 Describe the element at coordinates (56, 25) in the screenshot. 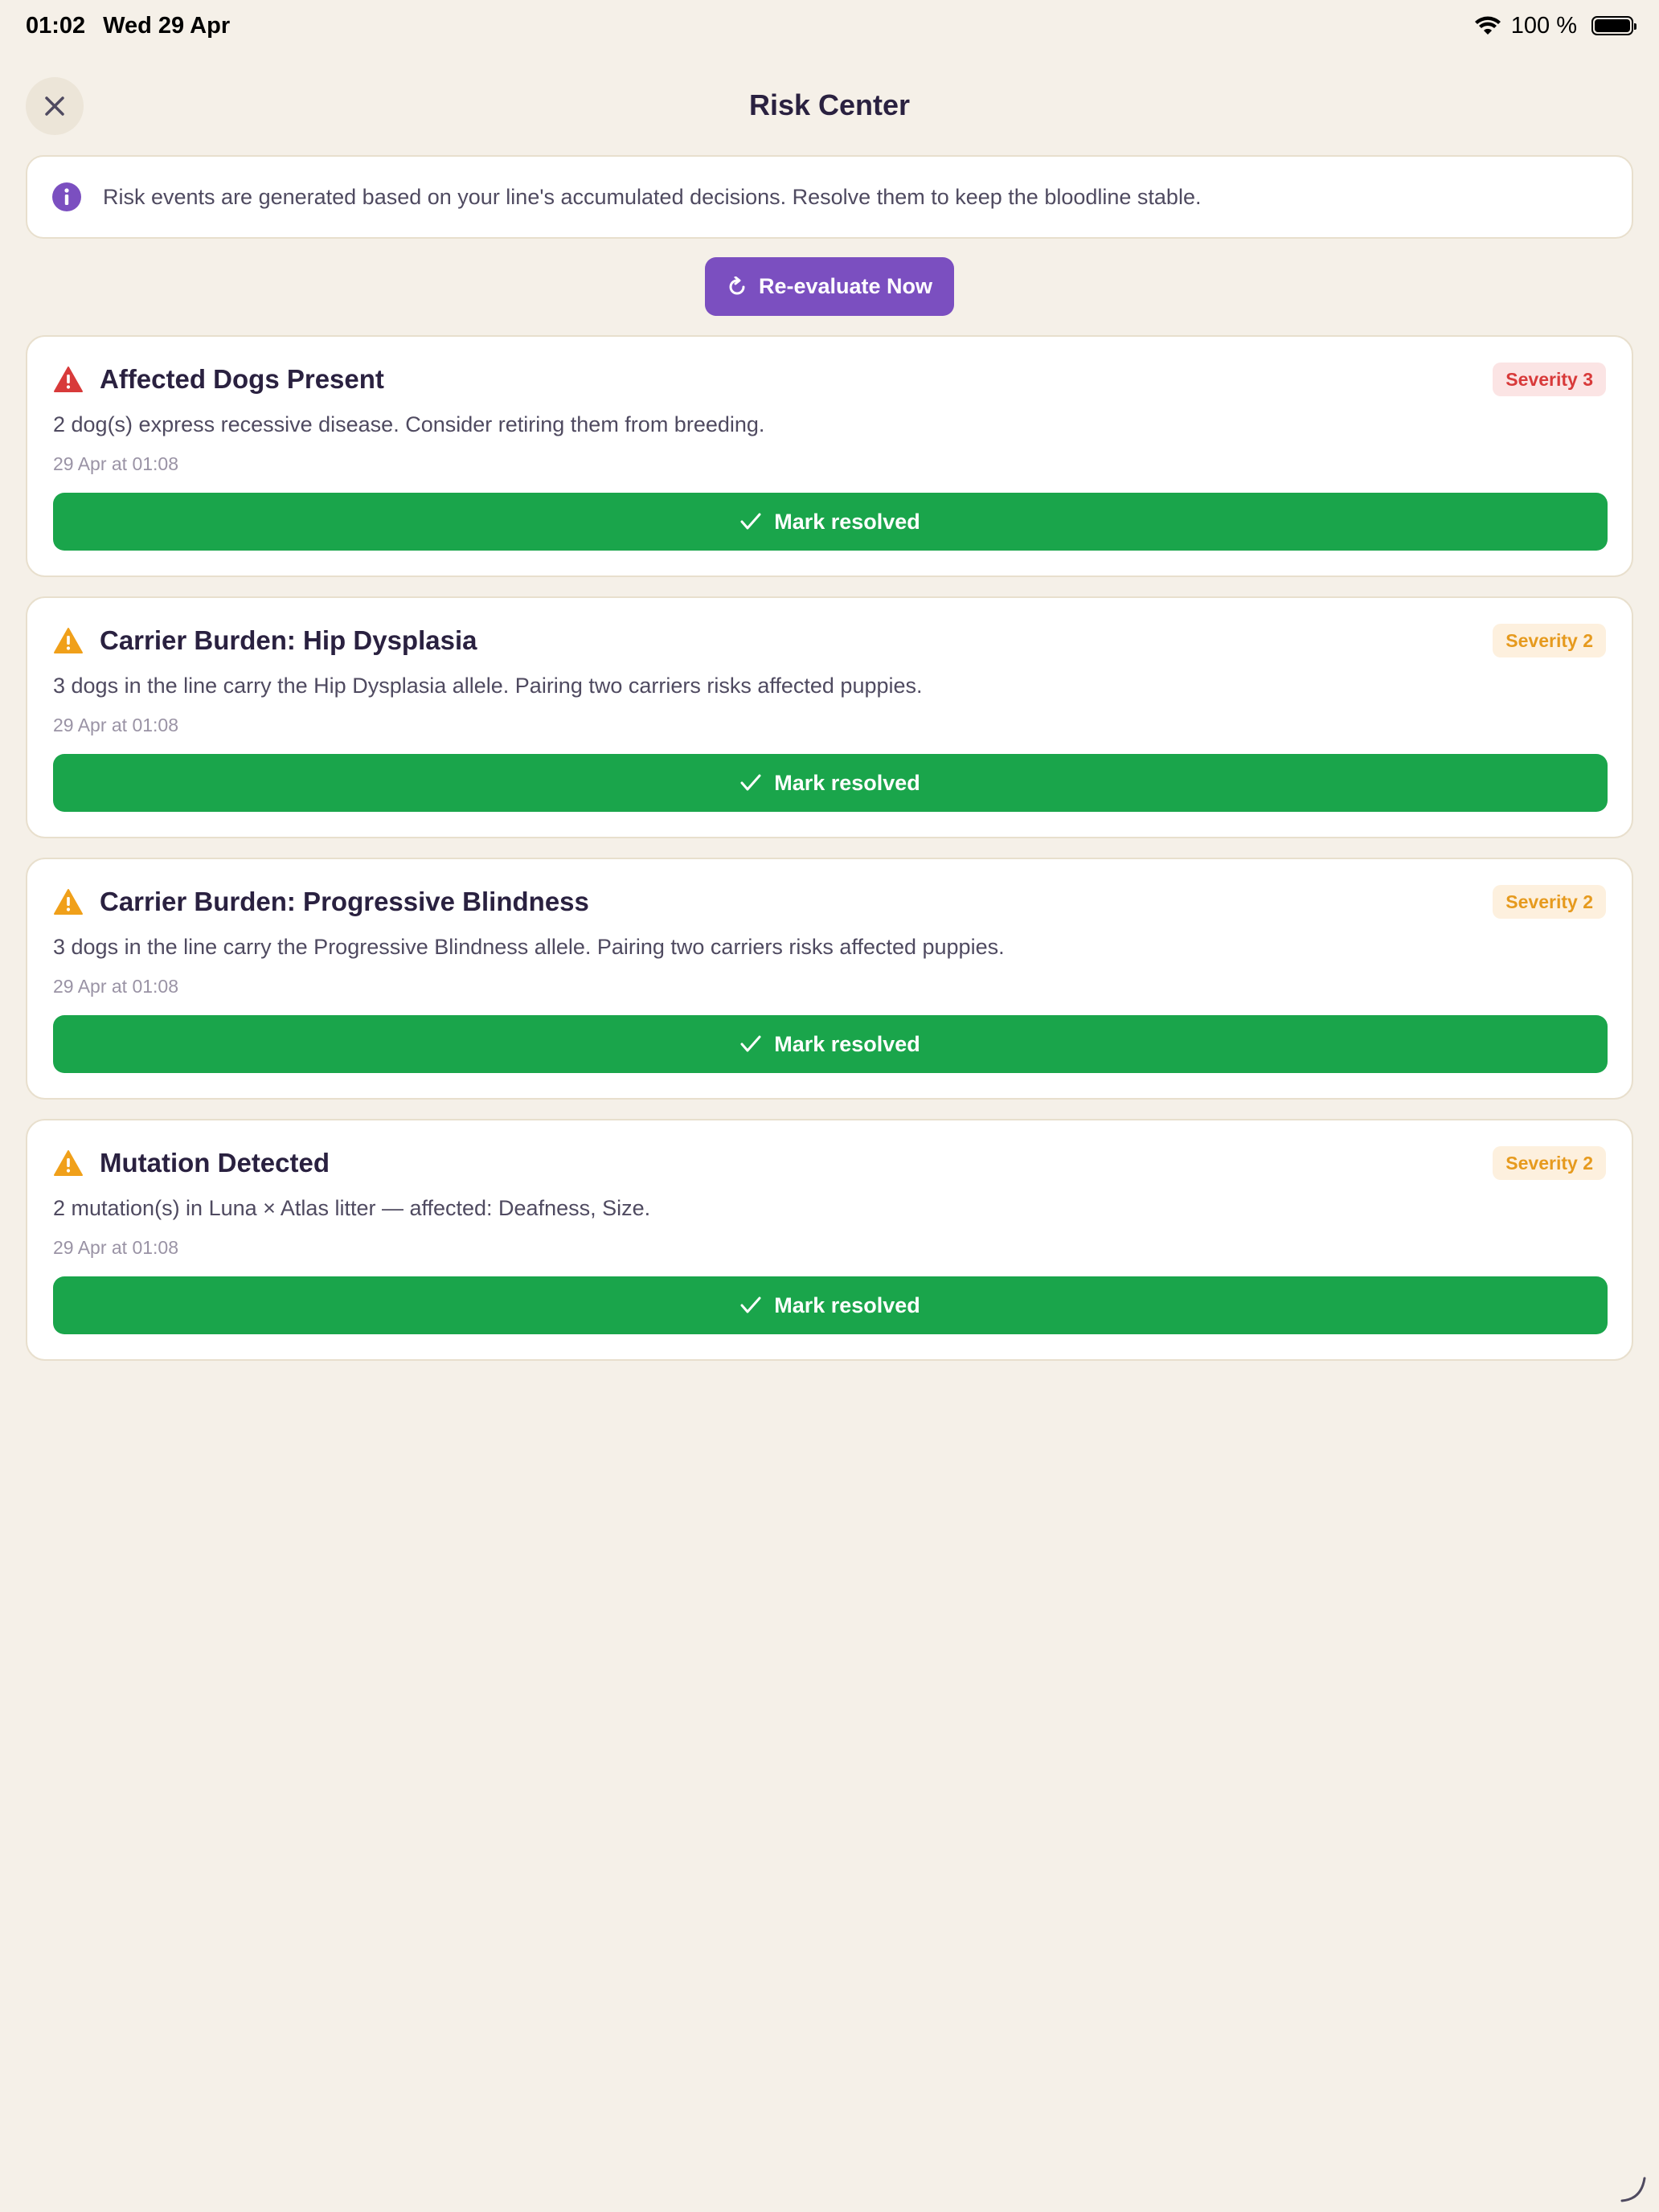

I see `status-time: 01:02` at that location.